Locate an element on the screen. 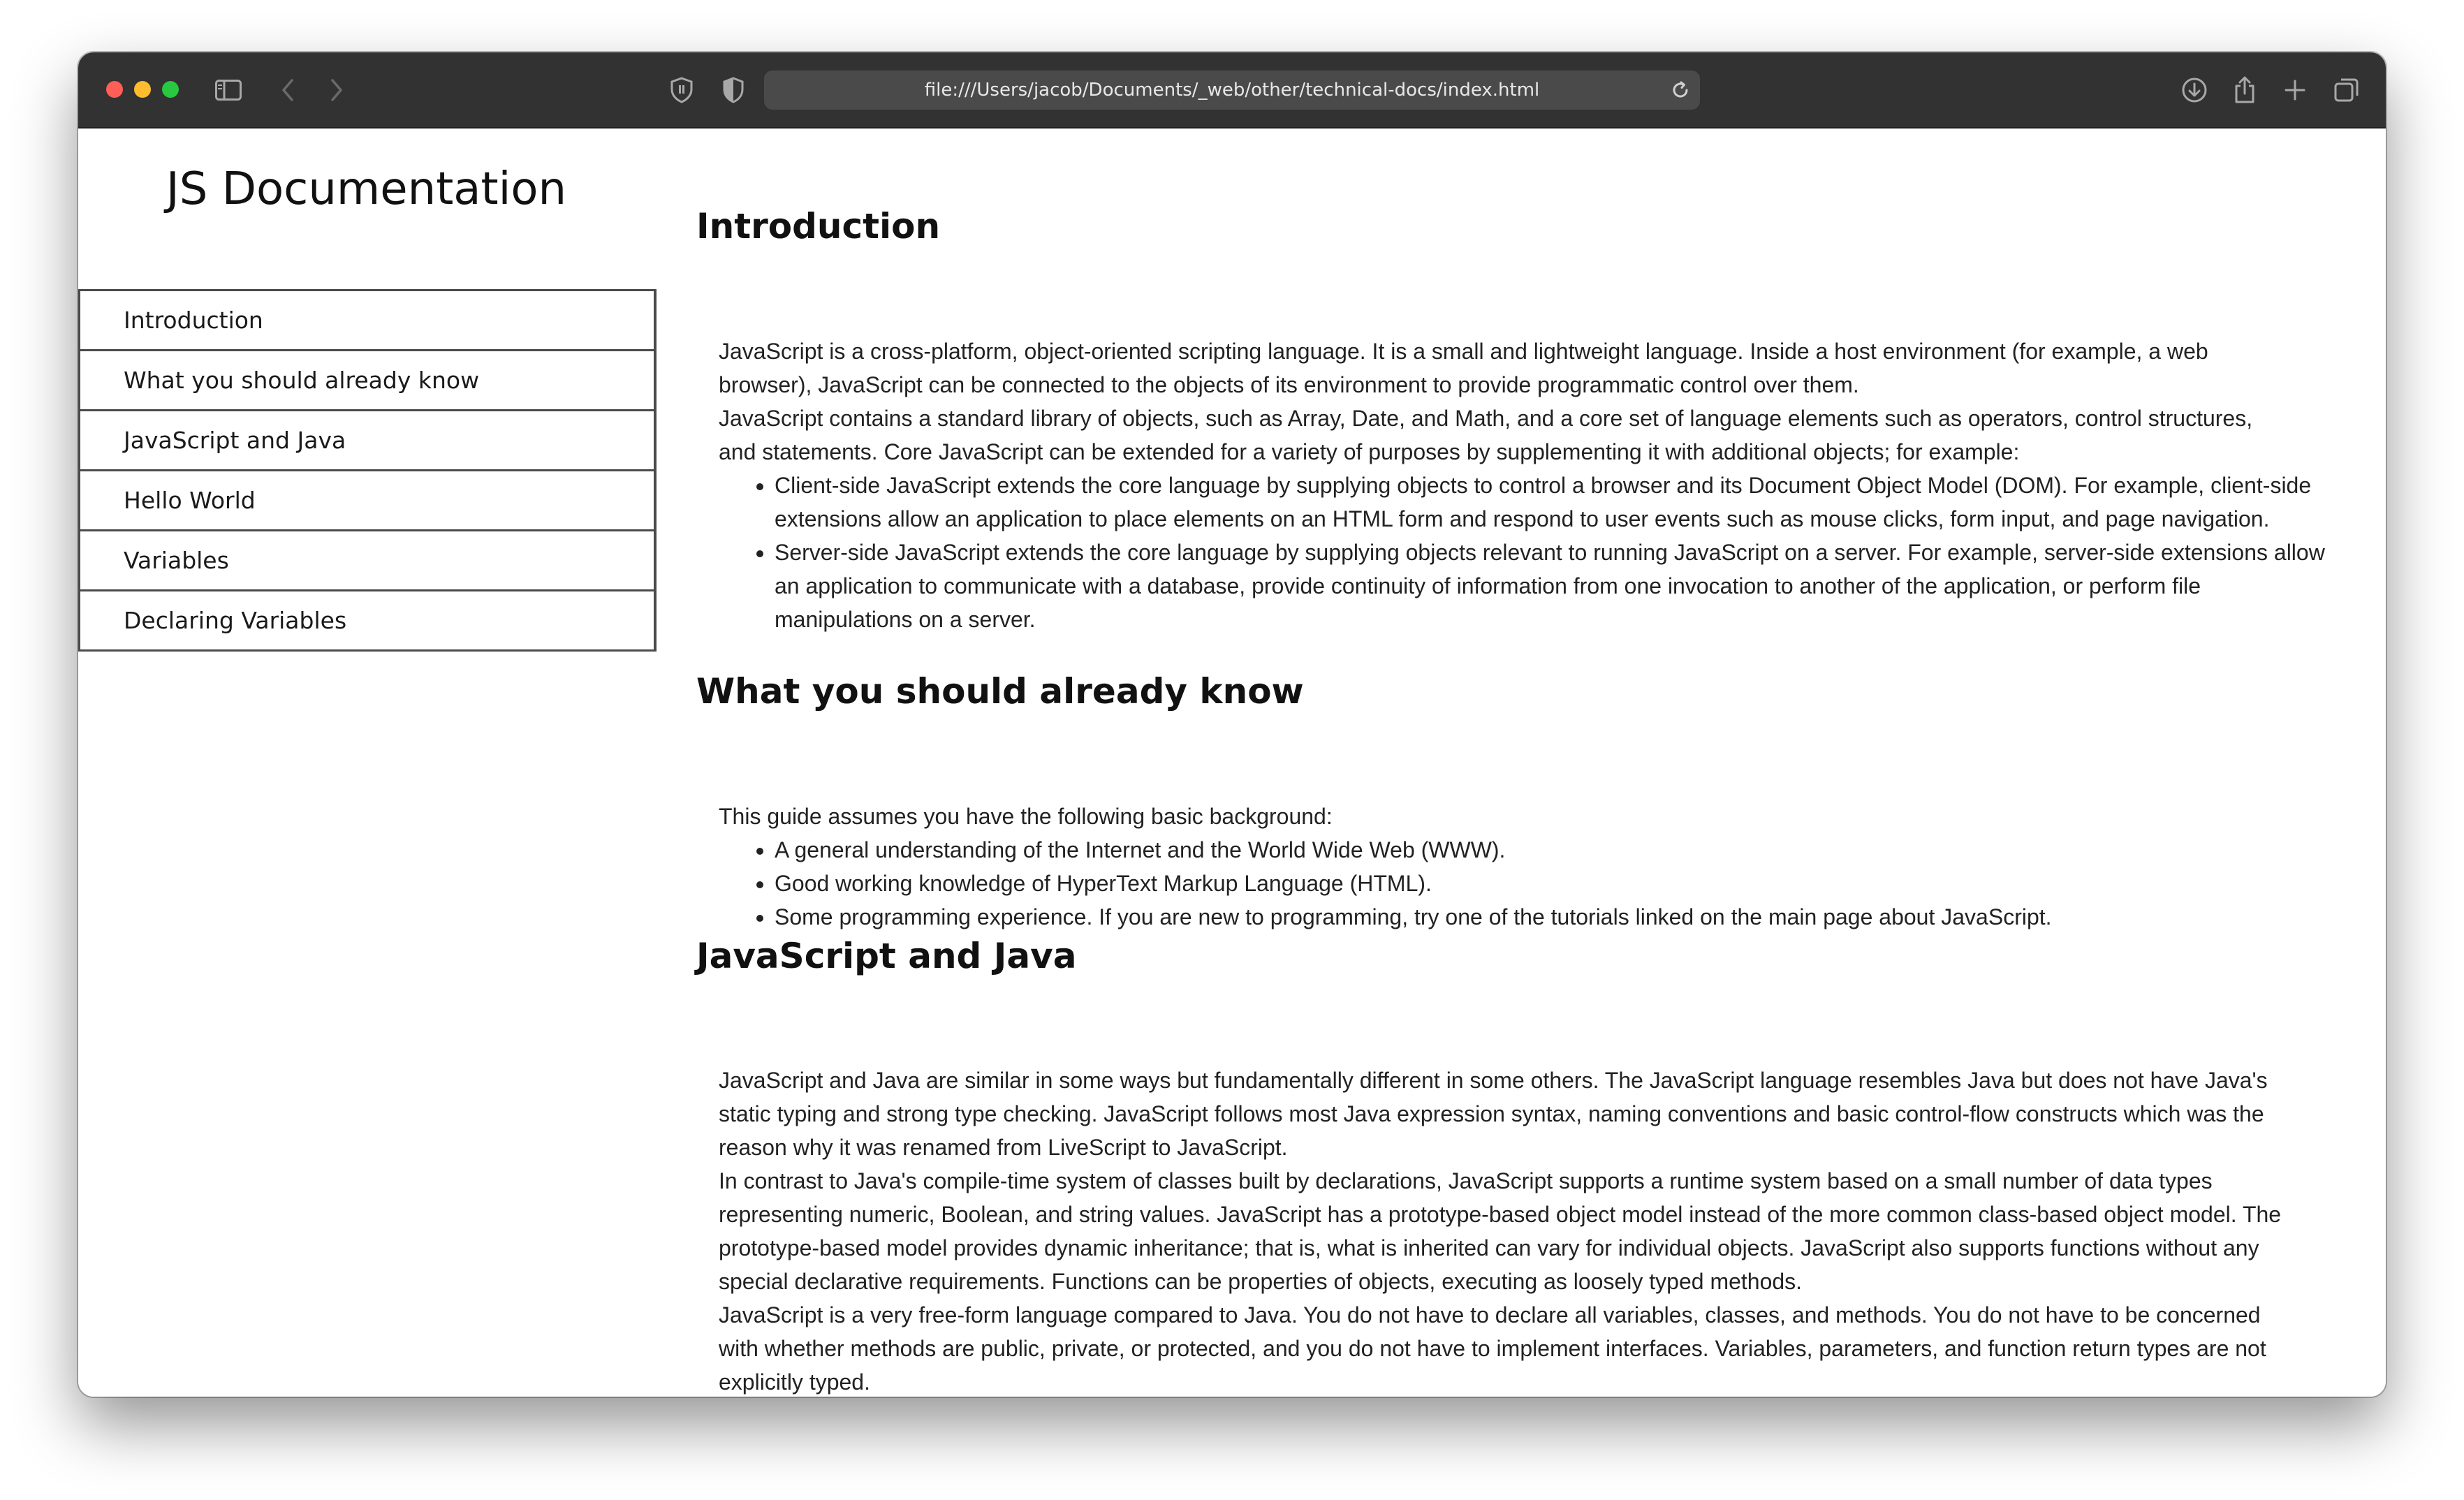 Image resolution: width=2464 pixels, height=1500 pixels. reload-icon is located at coordinates (1680, 90).